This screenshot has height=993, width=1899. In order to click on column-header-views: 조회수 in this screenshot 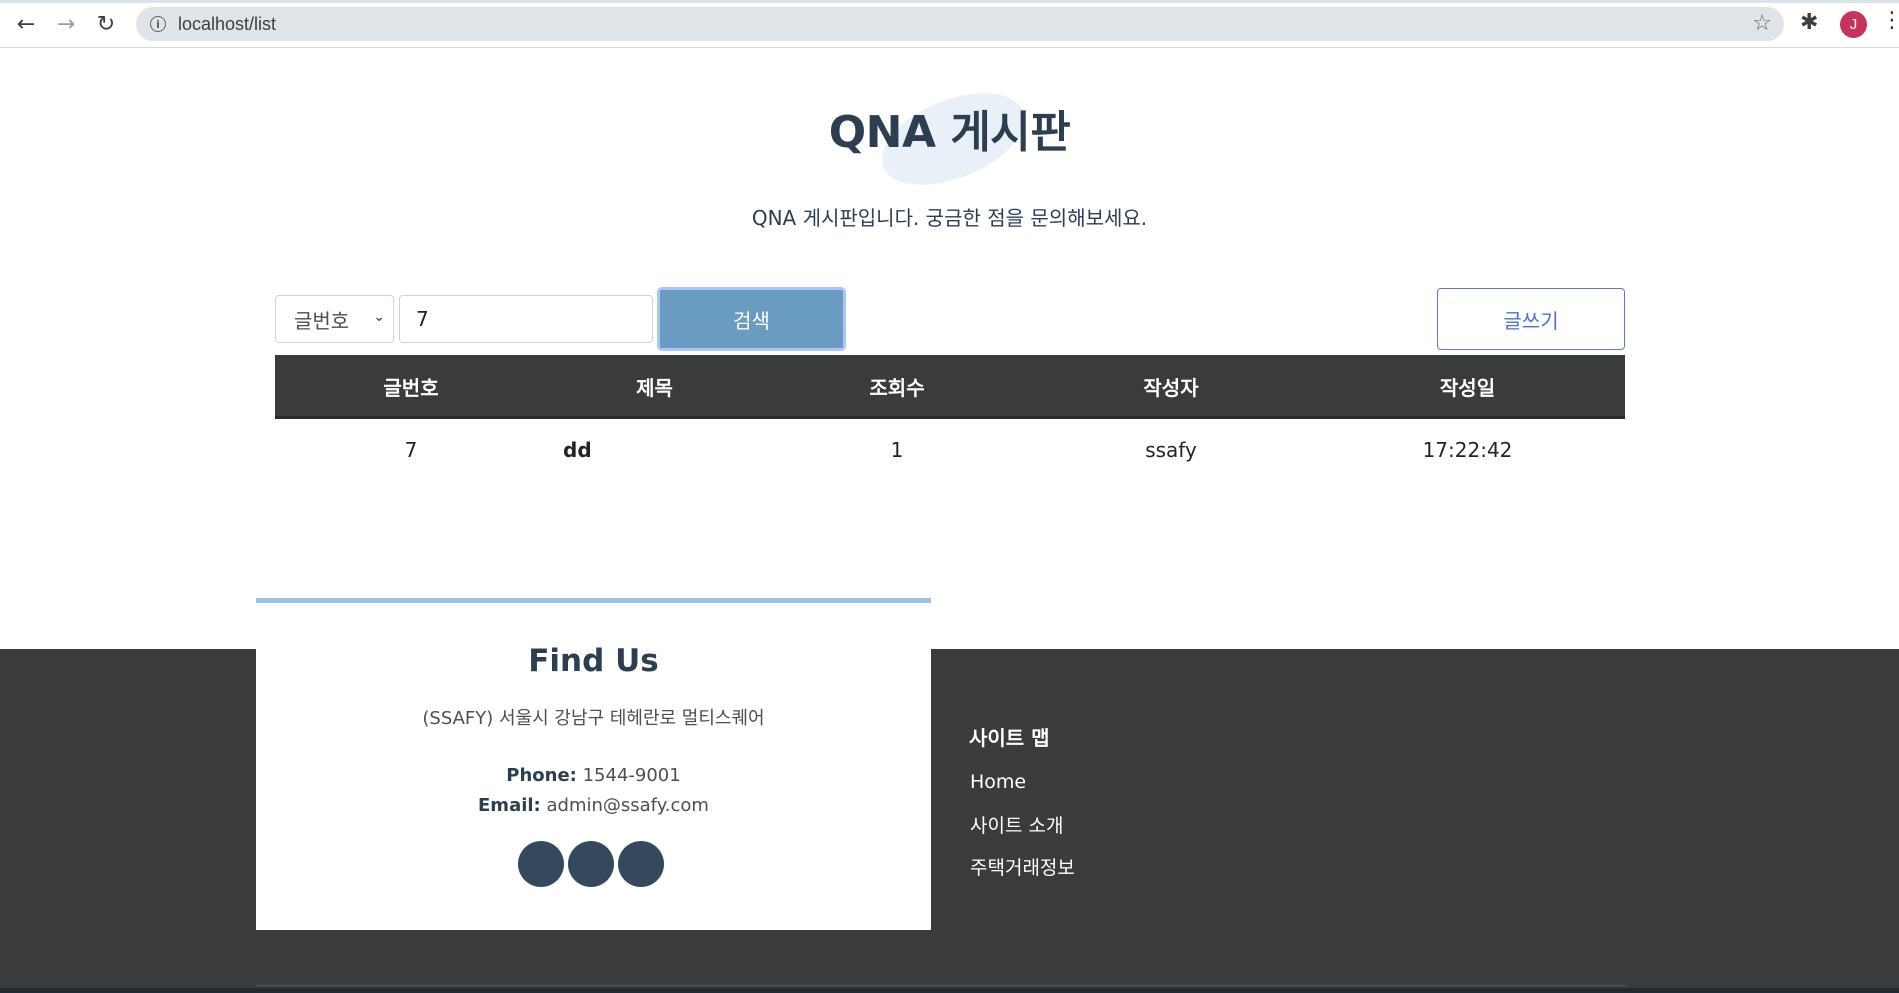, I will do `click(897, 387)`.